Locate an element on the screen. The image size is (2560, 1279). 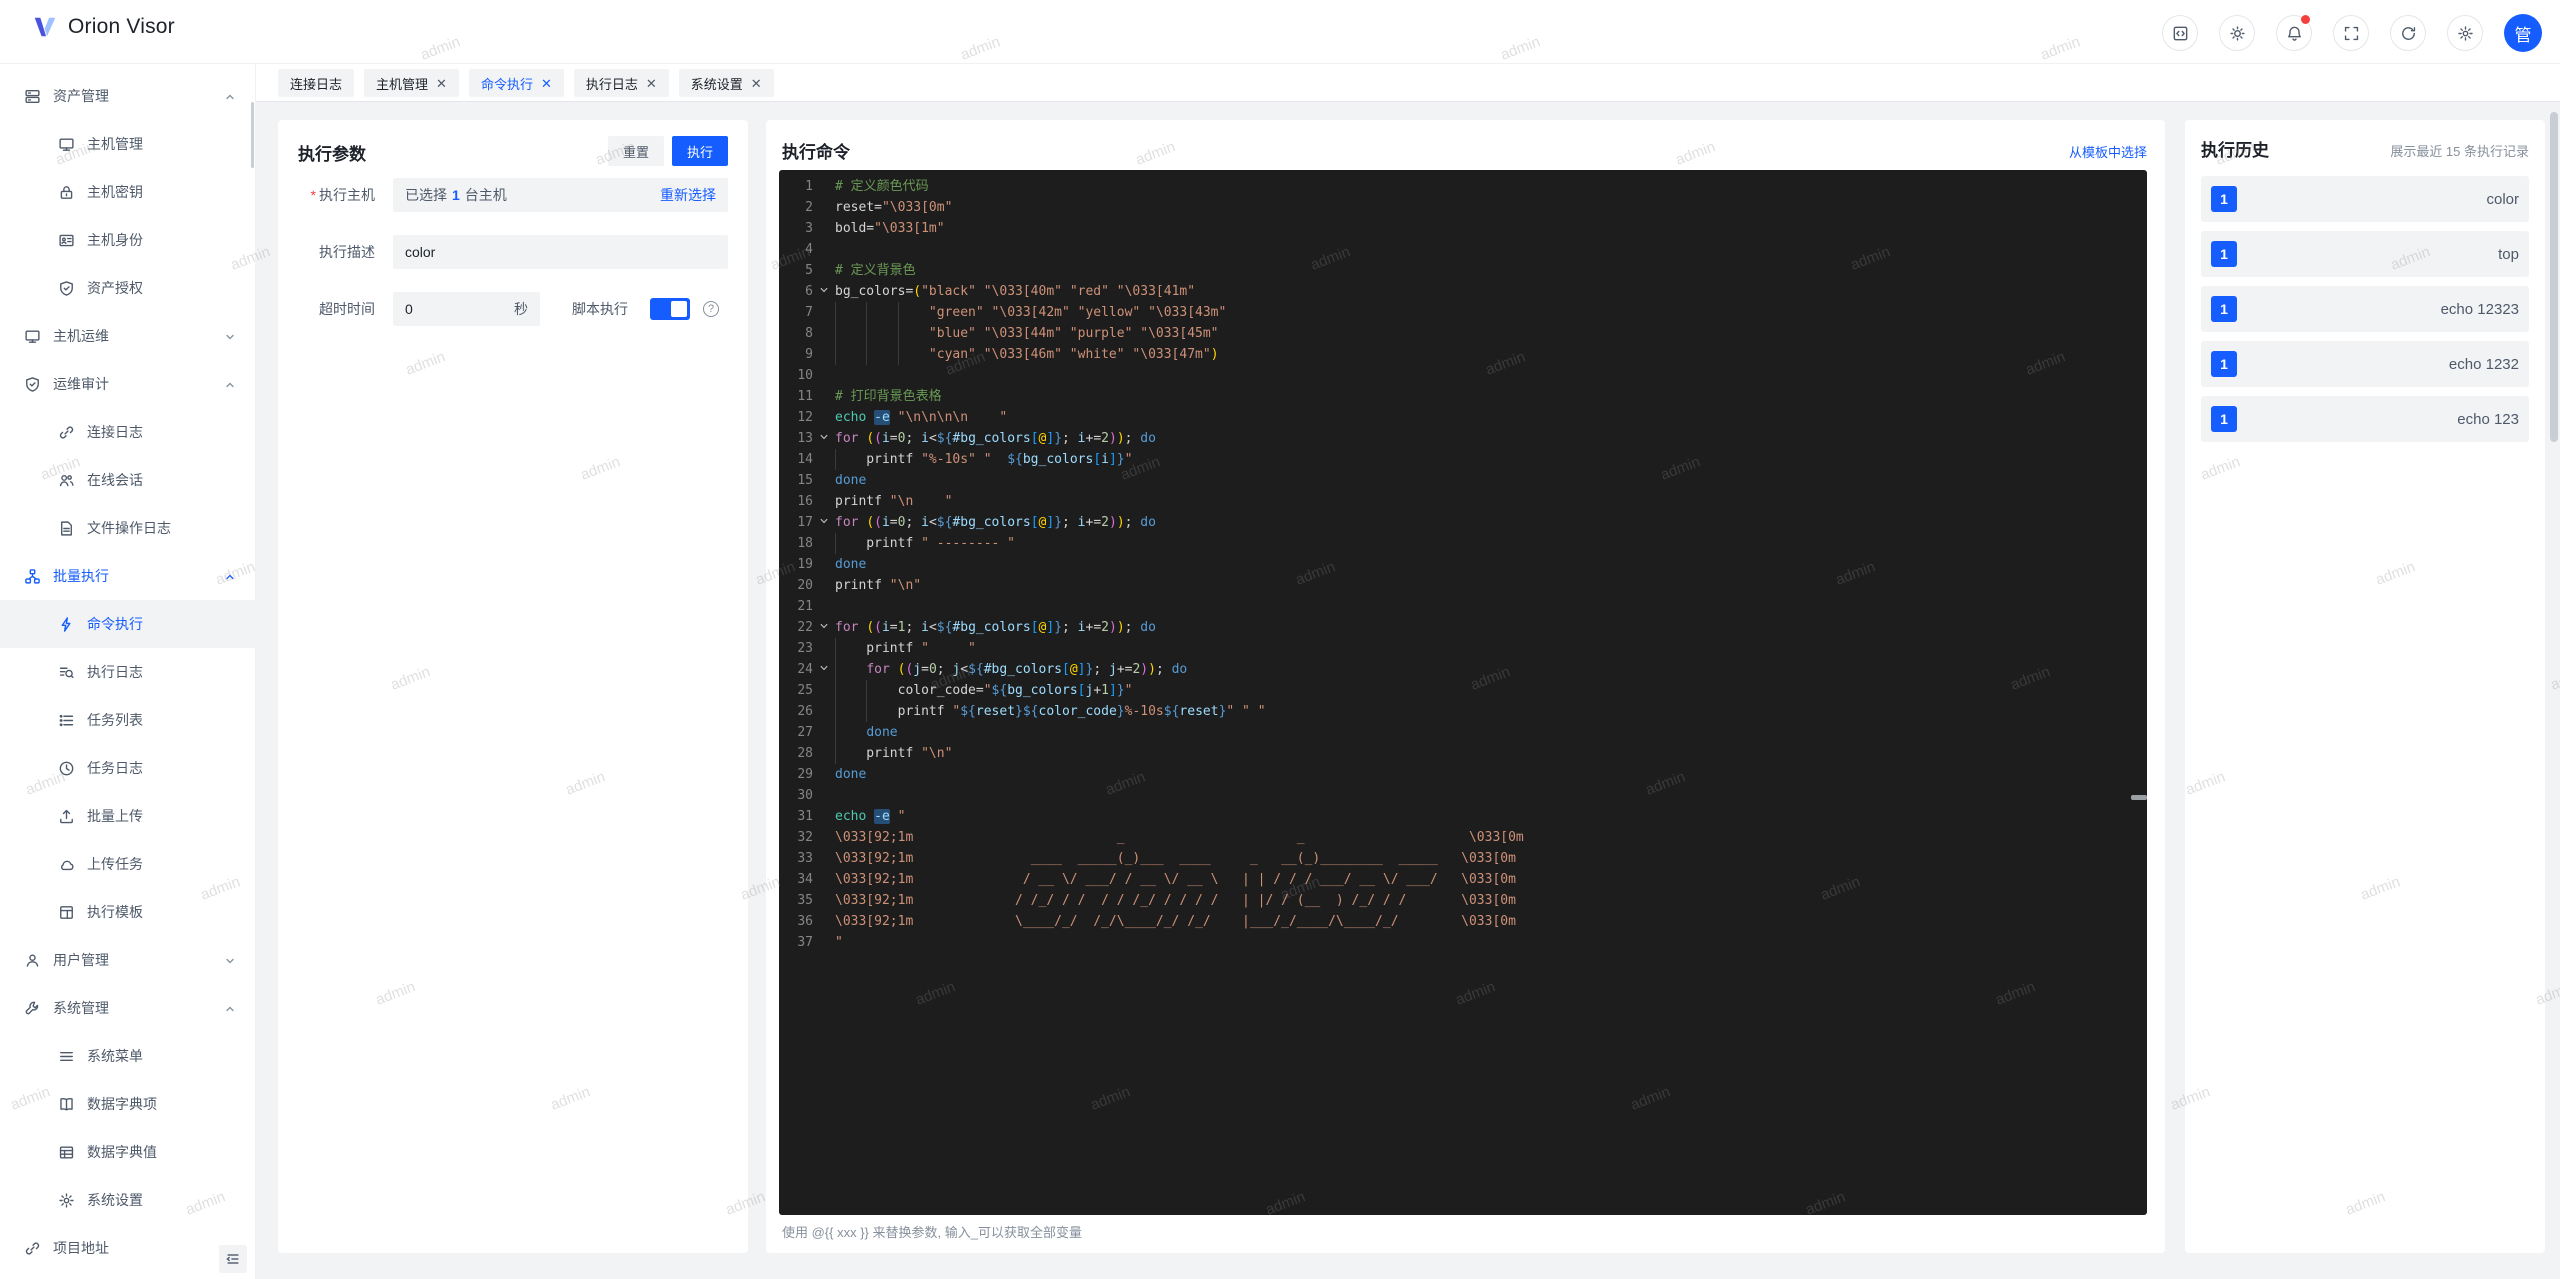
task-log-icon is located at coordinates (66, 768).